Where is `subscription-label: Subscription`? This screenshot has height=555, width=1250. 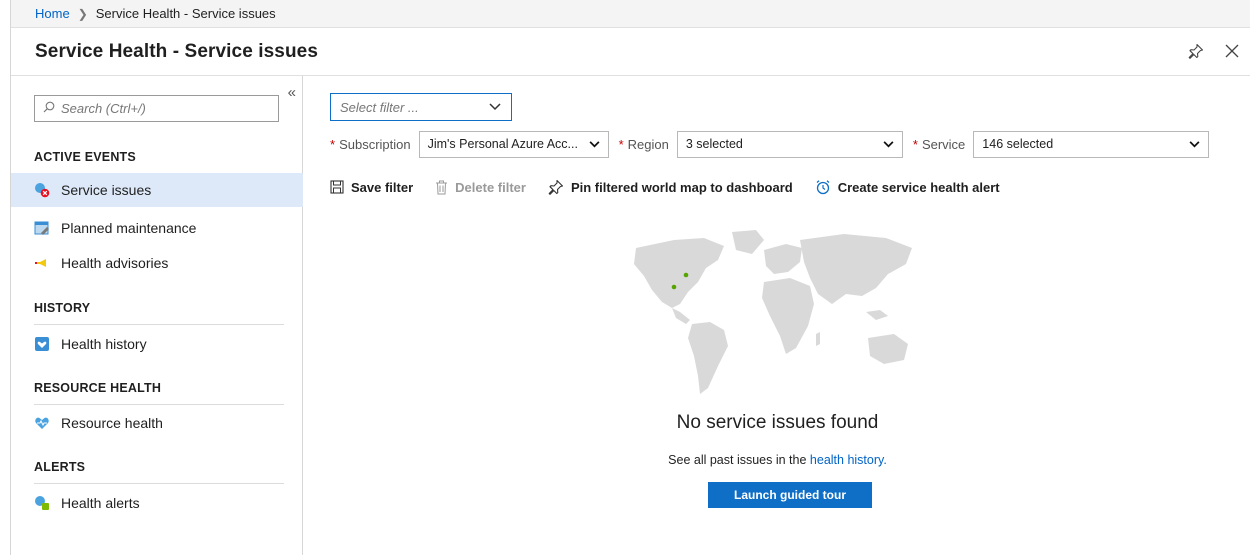
subscription-label: Subscription is located at coordinates (375, 144).